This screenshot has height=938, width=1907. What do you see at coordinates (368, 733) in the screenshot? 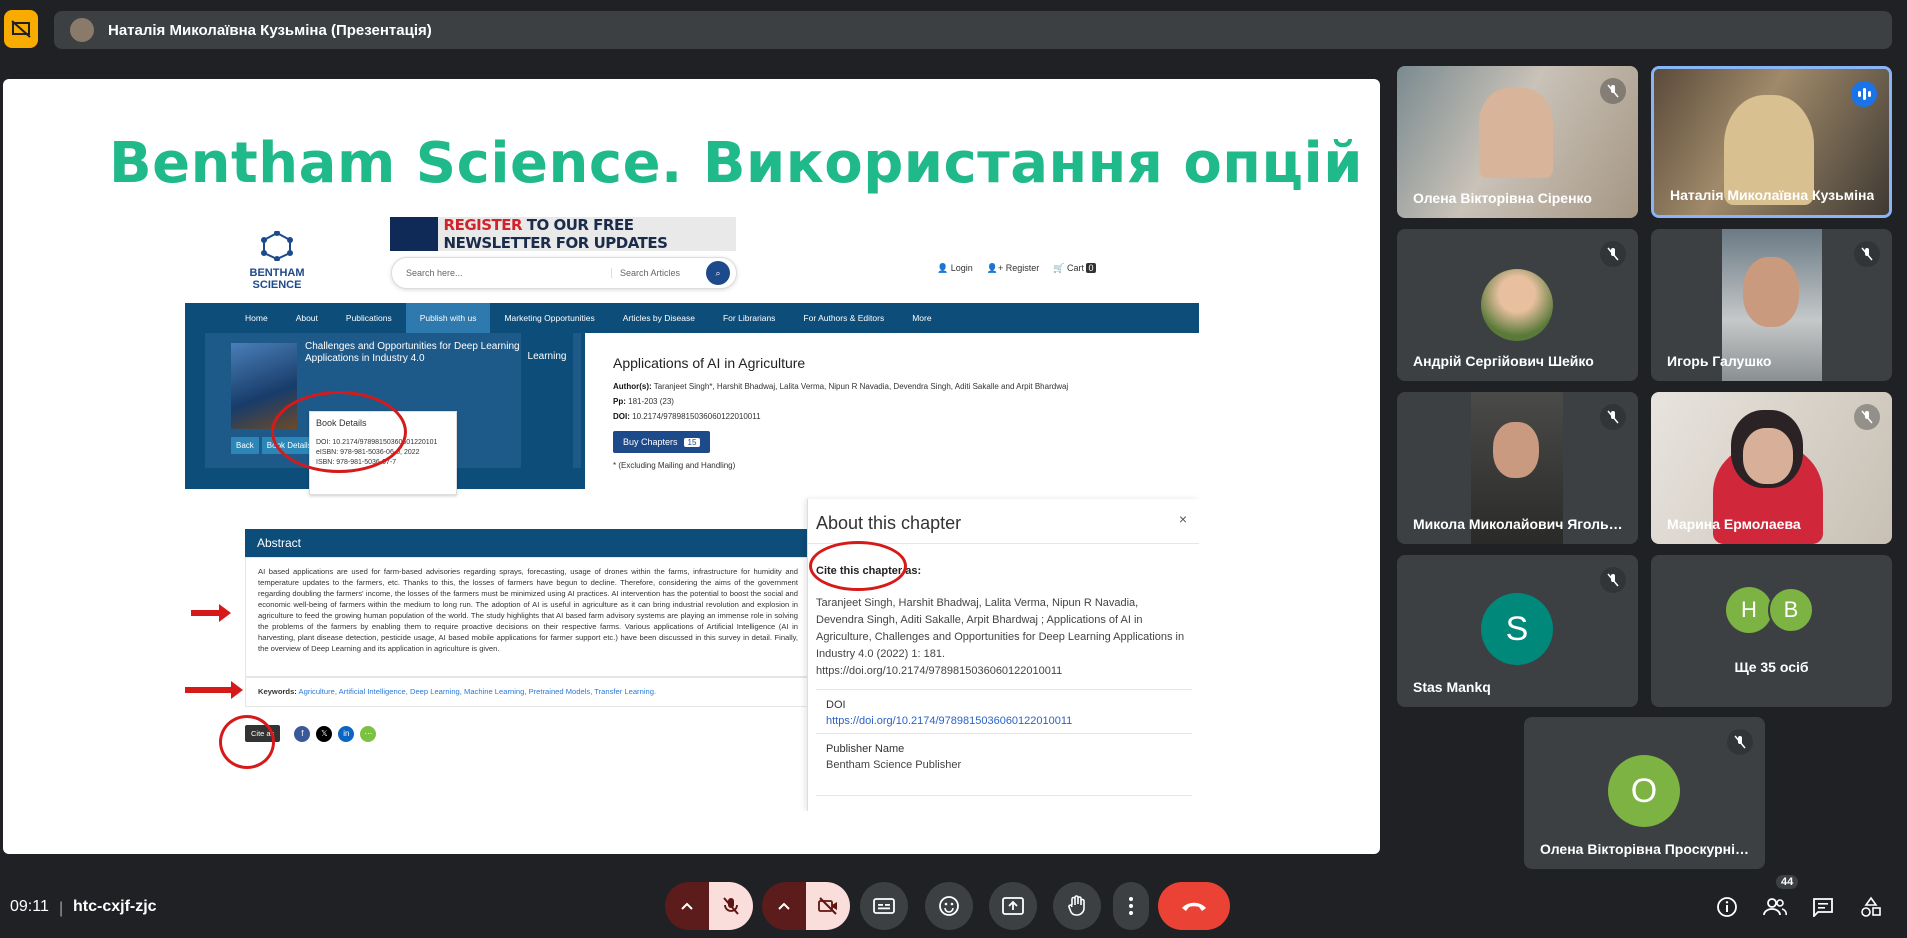
I see `share-icon: ⋯` at bounding box center [368, 733].